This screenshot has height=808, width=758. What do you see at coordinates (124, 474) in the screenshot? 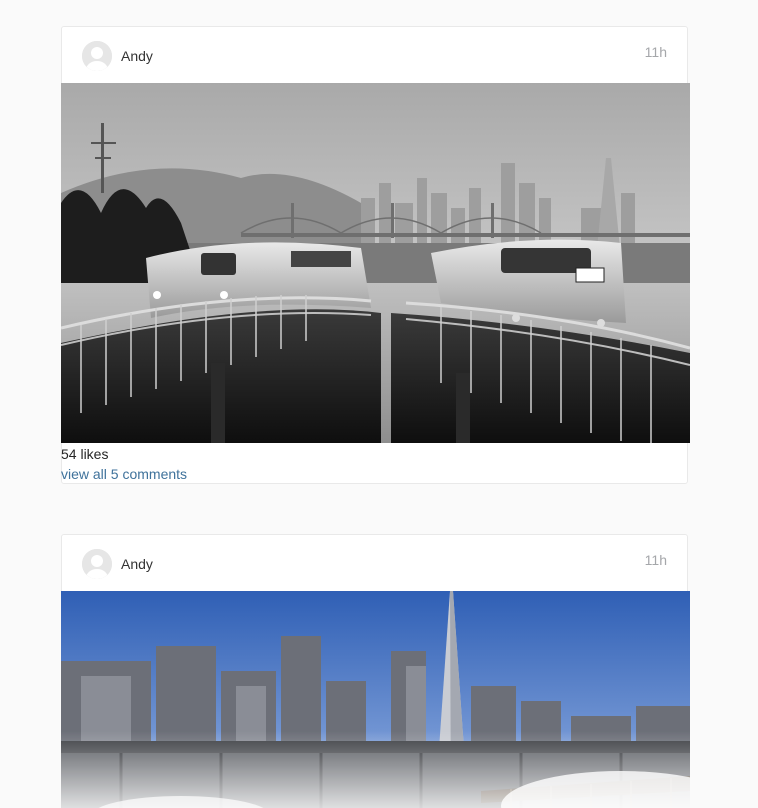
I see `view-comments-link: view all 5 comments` at bounding box center [124, 474].